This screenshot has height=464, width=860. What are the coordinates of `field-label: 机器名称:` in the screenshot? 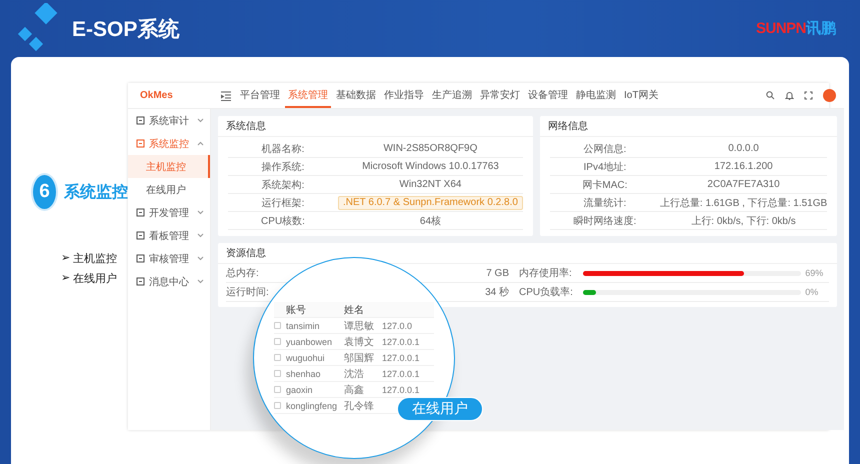 It's located at (283, 149).